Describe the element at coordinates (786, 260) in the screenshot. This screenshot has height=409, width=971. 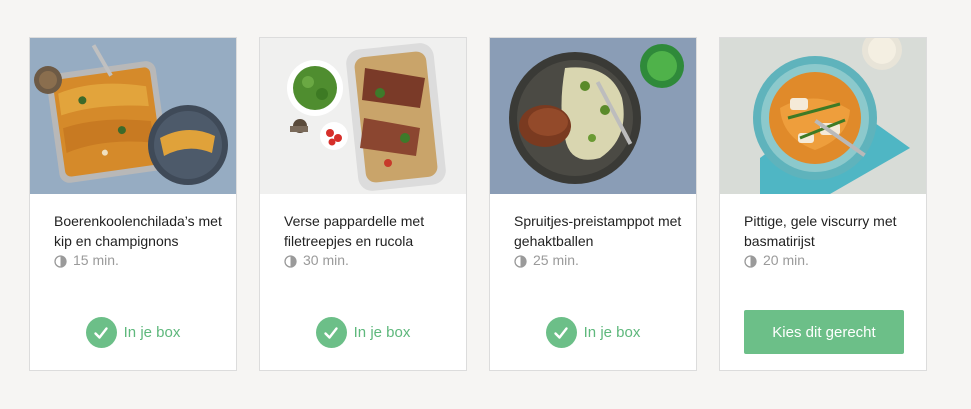
I see `recipe-time: 20 min.` at that location.